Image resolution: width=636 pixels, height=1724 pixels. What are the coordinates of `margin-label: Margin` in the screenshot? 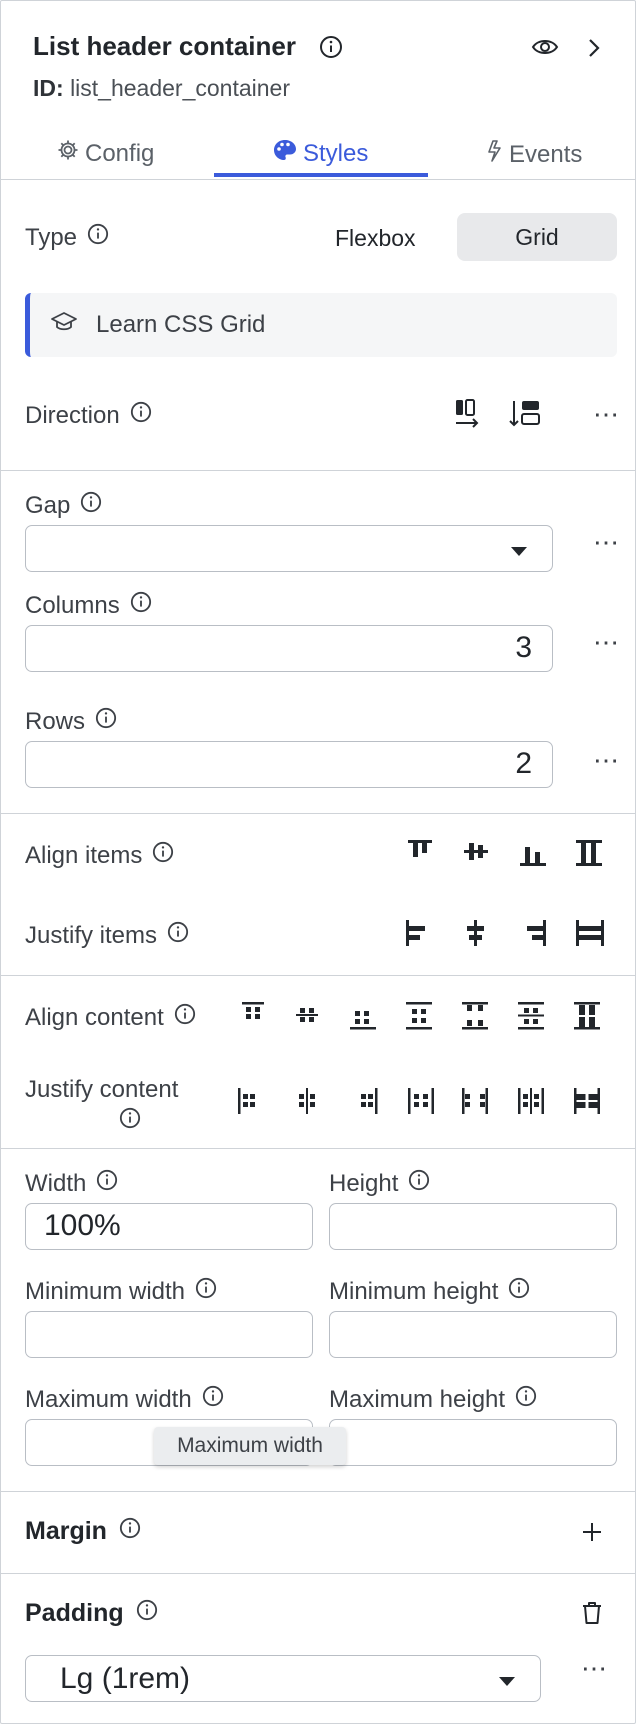 It's located at (83, 1531).